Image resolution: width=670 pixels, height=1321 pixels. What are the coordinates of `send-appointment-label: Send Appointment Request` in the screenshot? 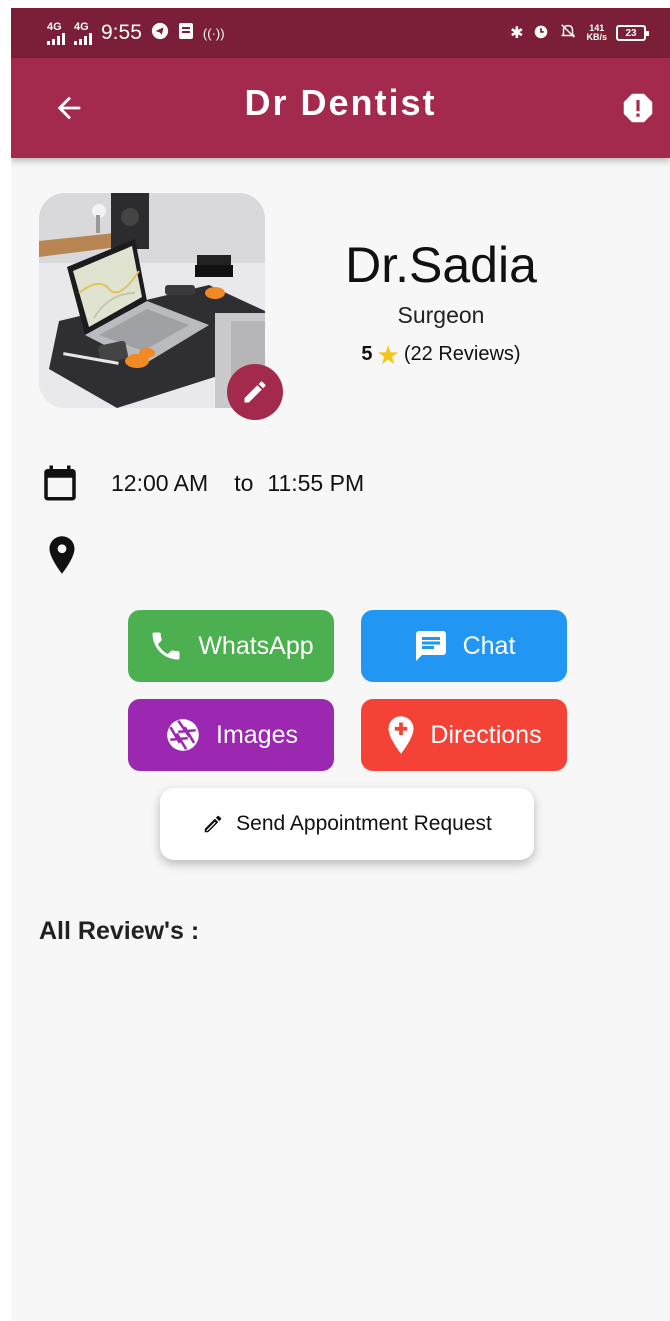 It's located at (364, 823).